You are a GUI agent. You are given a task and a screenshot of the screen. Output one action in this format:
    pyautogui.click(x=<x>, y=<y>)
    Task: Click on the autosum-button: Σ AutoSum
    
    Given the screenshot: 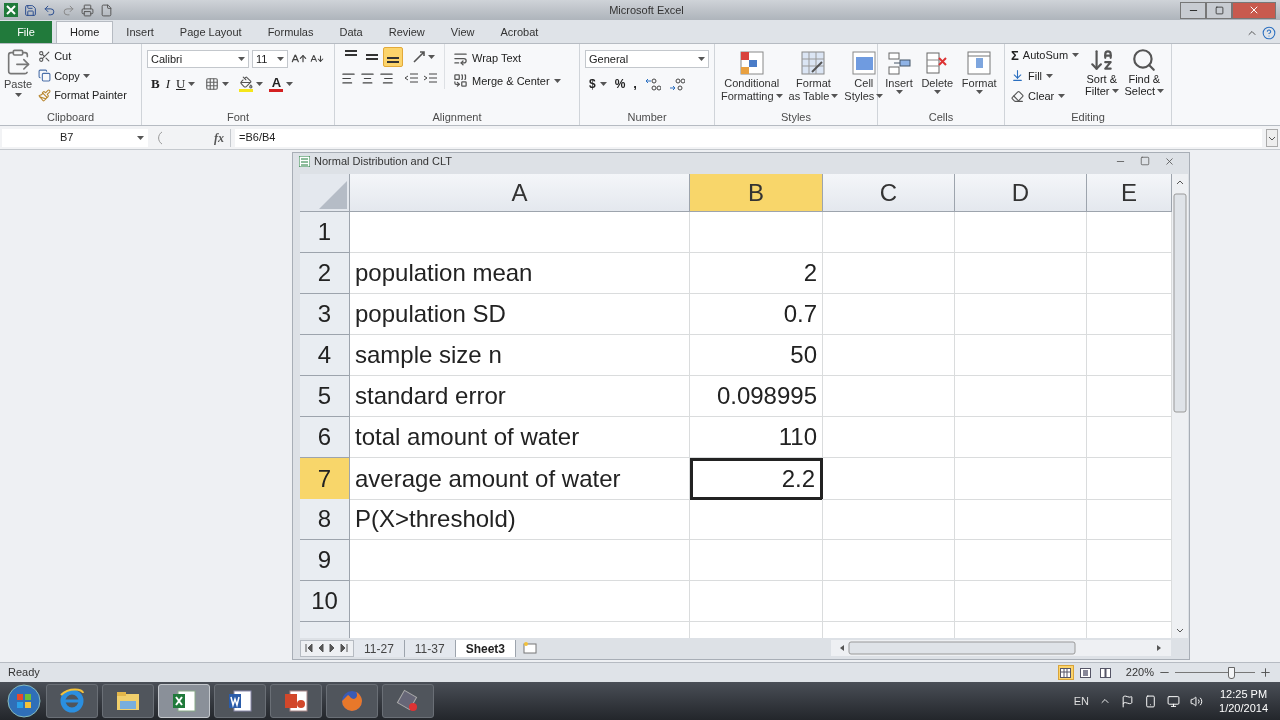 What is the action you would take?
    pyautogui.click(x=1045, y=55)
    